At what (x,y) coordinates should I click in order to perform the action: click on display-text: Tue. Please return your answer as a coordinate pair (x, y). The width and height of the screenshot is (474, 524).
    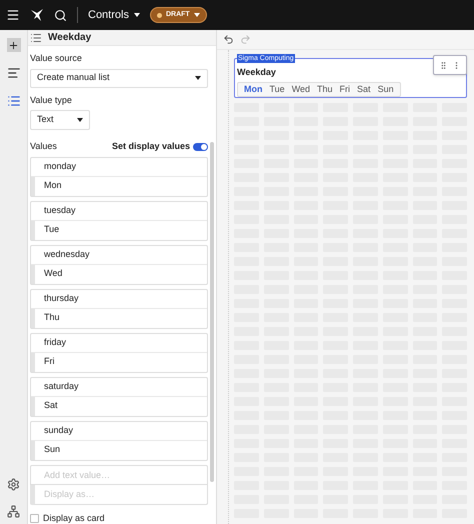
    Looking at the image, I should click on (52, 230).